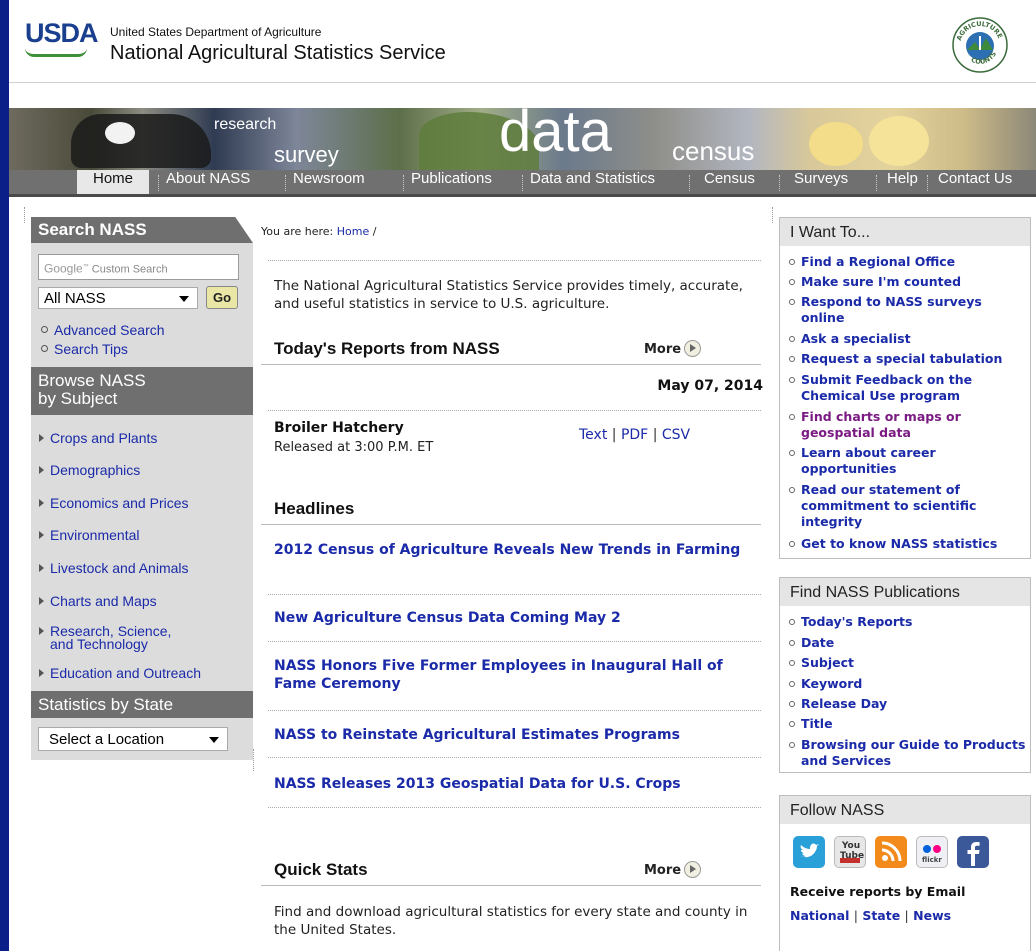 This screenshot has width=1036, height=951. What do you see at coordinates (517, 618) in the screenshot?
I see `headline-link: New Agriculture Census Data Coming May 2` at bounding box center [517, 618].